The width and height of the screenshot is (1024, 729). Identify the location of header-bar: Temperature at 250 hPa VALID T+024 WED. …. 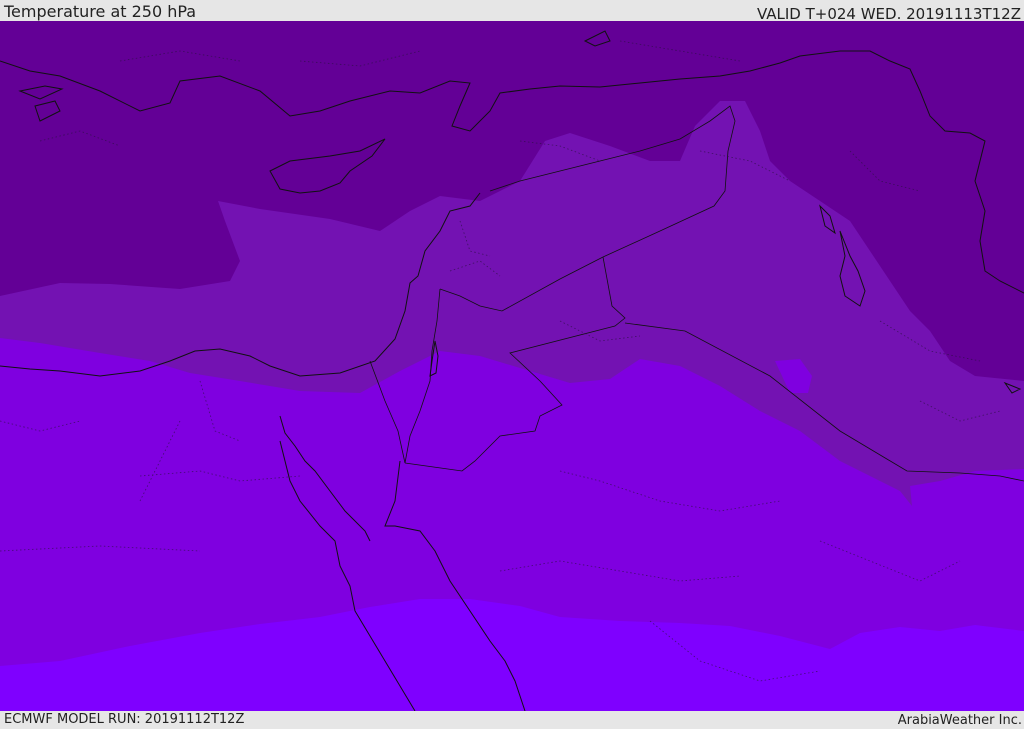
(512, 11).